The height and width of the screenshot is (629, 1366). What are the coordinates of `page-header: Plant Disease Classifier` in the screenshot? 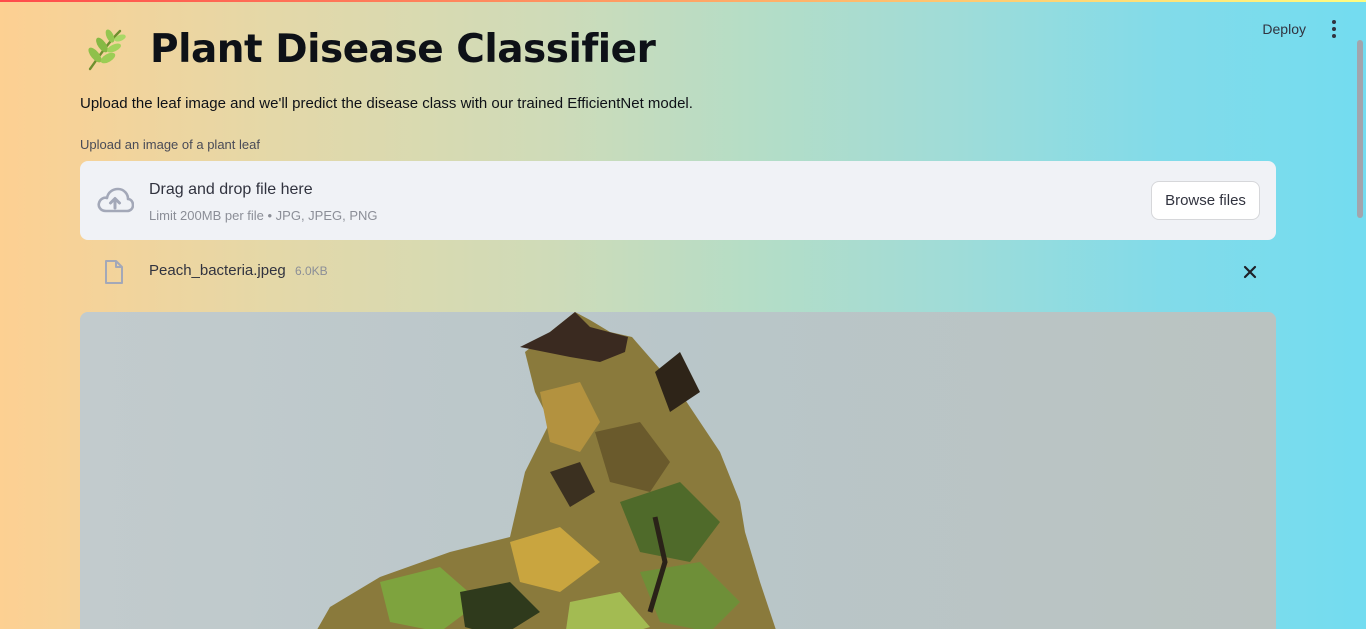 It's located at (368, 49).